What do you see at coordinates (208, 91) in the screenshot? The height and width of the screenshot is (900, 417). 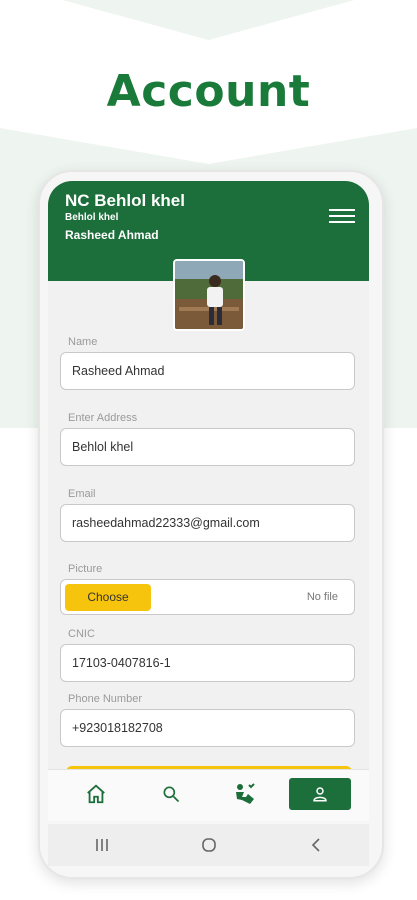 I see `page-headline: Account` at bounding box center [208, 91].